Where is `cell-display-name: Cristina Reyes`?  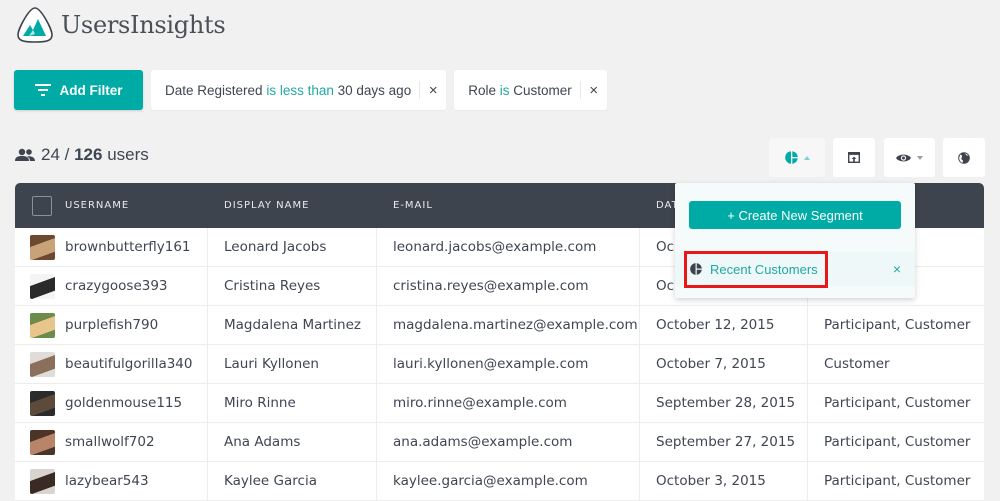
cell-display-name: Cristina Reyes is located at coordinates (292, 286).